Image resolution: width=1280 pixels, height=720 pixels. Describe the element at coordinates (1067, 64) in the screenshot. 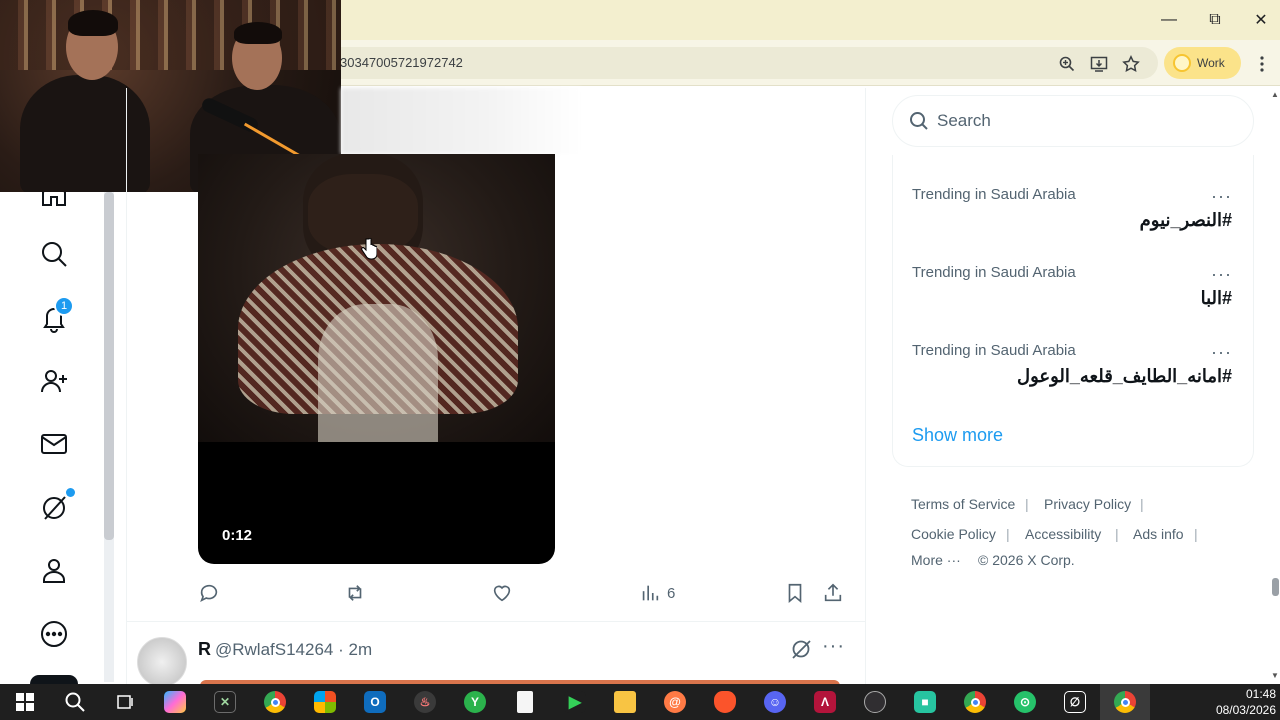

I see `zoom-icon` at that location.